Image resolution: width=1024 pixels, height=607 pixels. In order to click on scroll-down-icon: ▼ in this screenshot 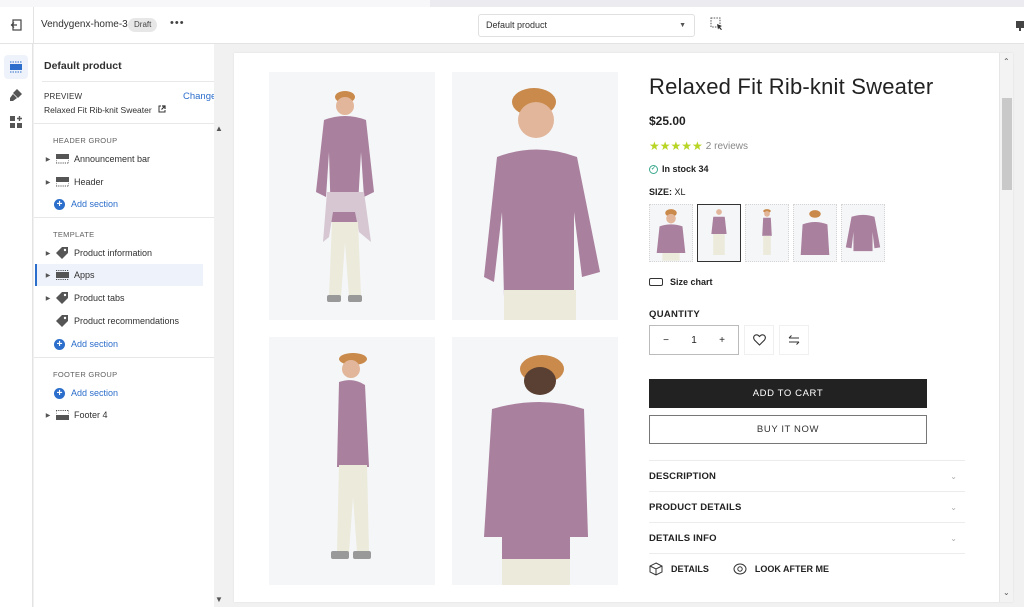, I will do `click(219, 599)`.